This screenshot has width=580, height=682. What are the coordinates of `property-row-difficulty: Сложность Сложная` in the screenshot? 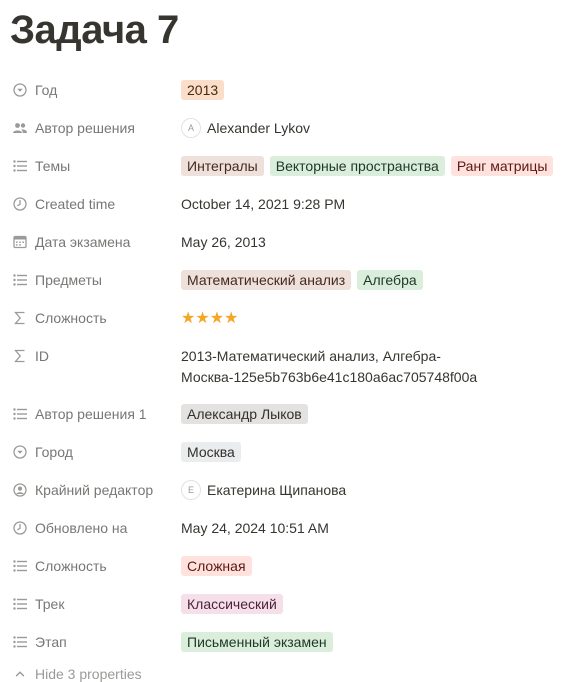 It's located at (290, 566).